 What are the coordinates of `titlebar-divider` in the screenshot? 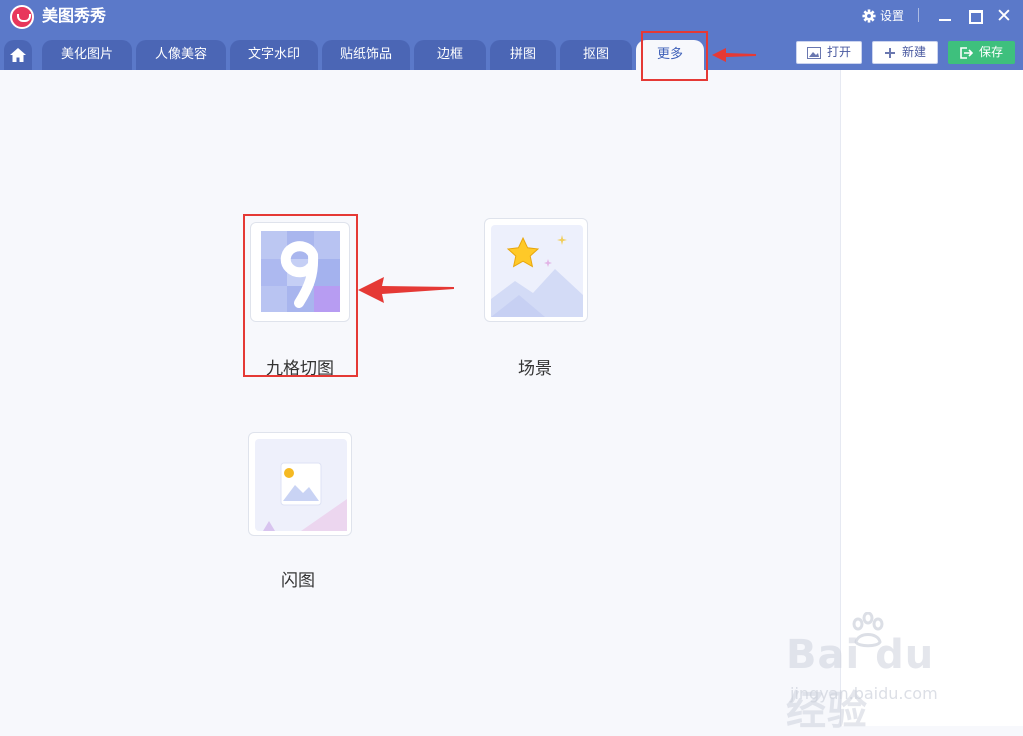 It's located at (918, 15).